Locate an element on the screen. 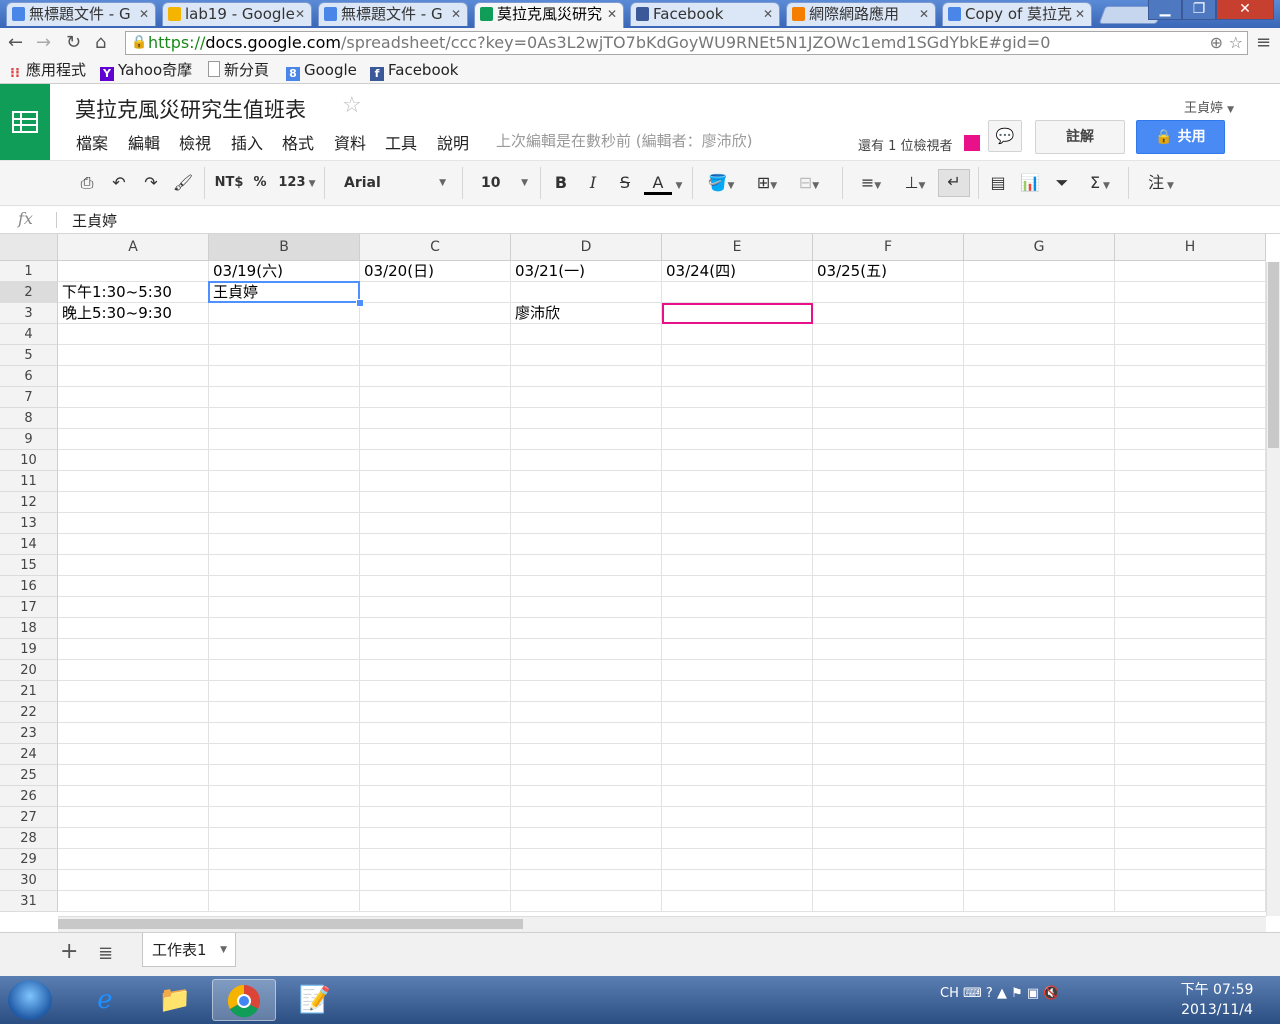 This screenshot has height=1032, width=1280. cell-b31 is located at coordinates (284, 901).